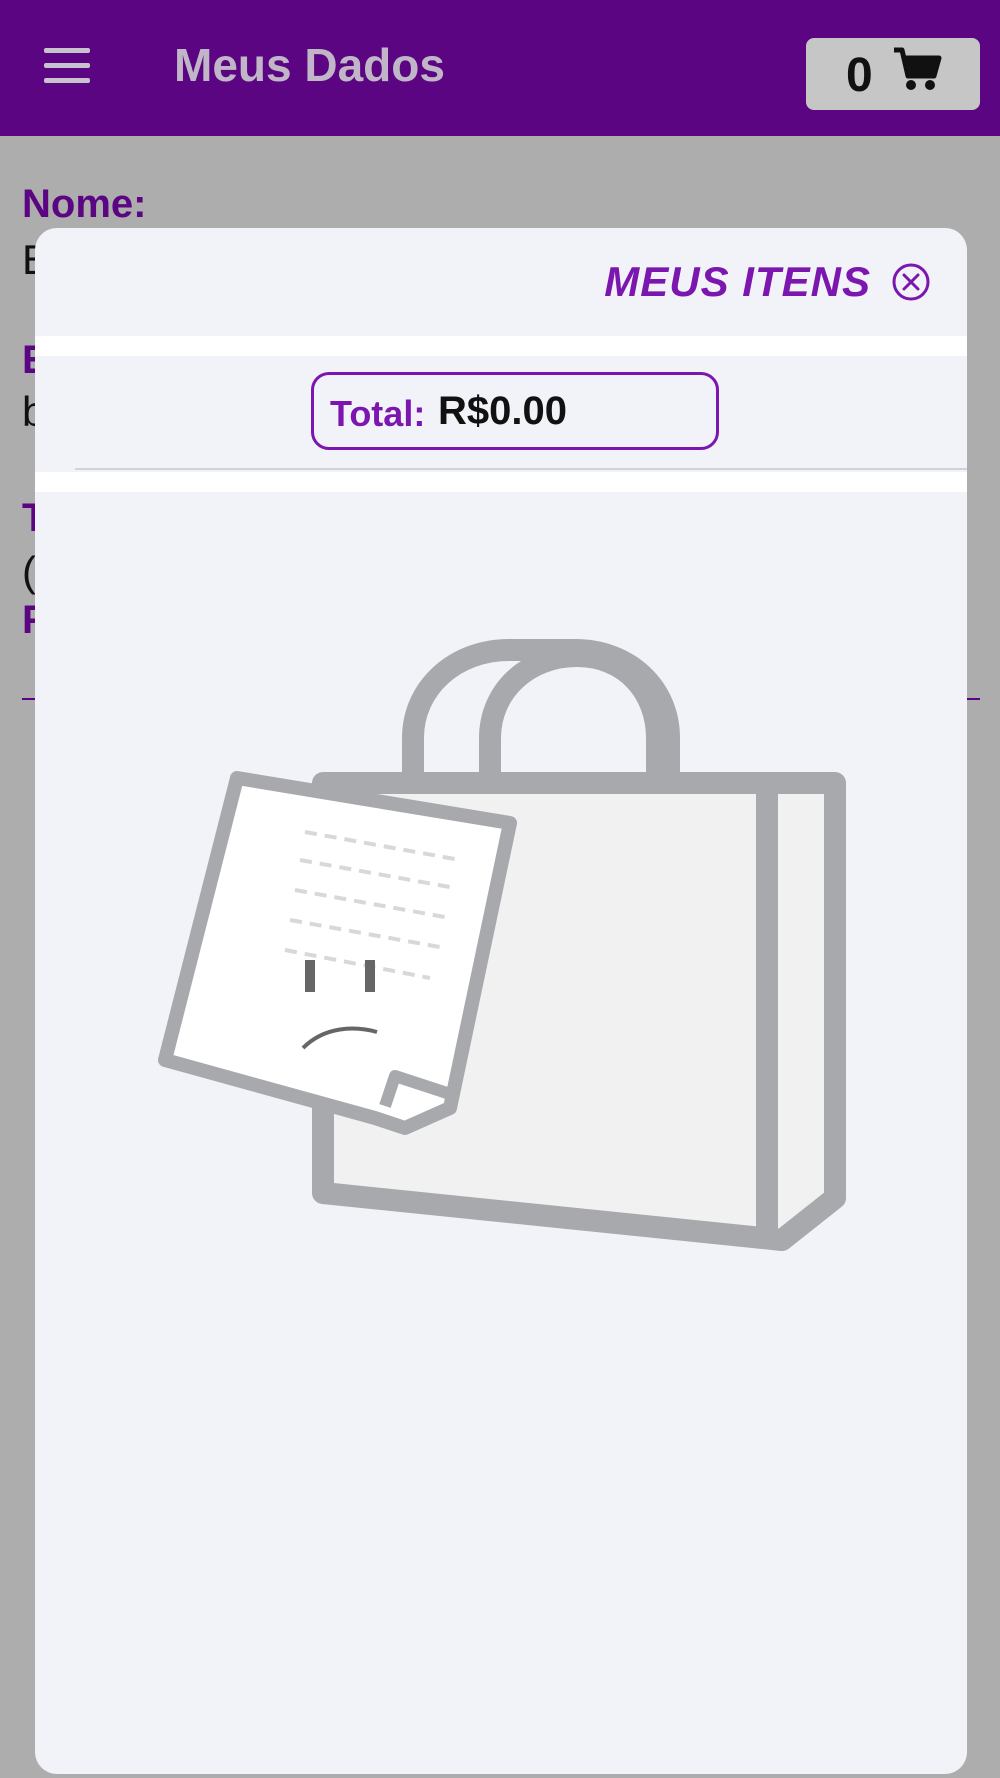 This screenshot has height=1778, width=1000. Describe the element at coordinates (84, 204) in the screenshot. I see `name-label: Nome:` at that location.